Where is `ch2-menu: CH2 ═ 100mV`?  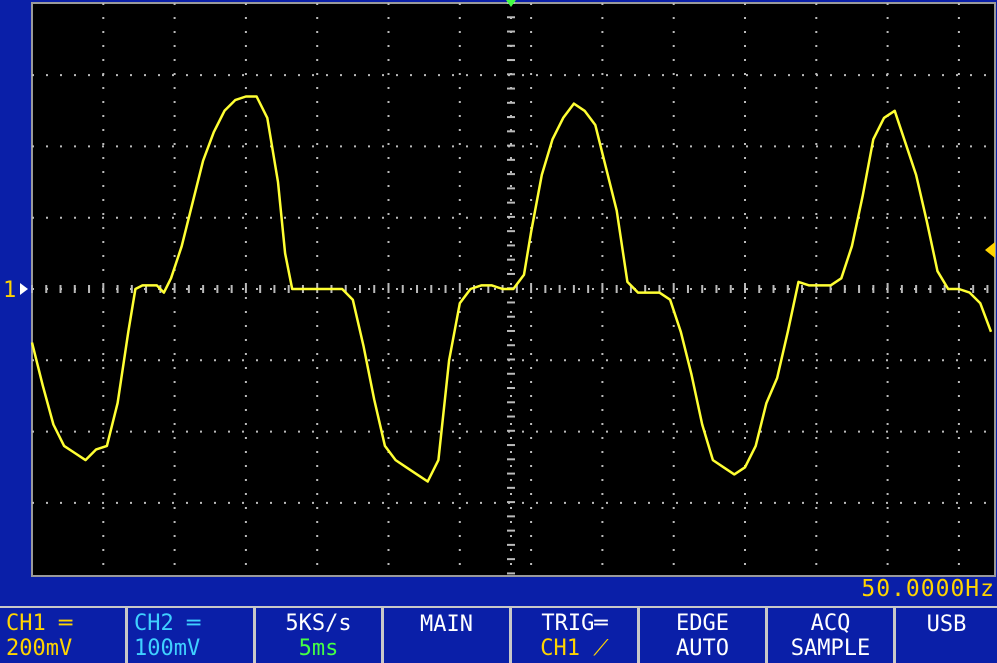
ch2-menu: CH2 ═ 100mV is located at coordinates (192, 635).